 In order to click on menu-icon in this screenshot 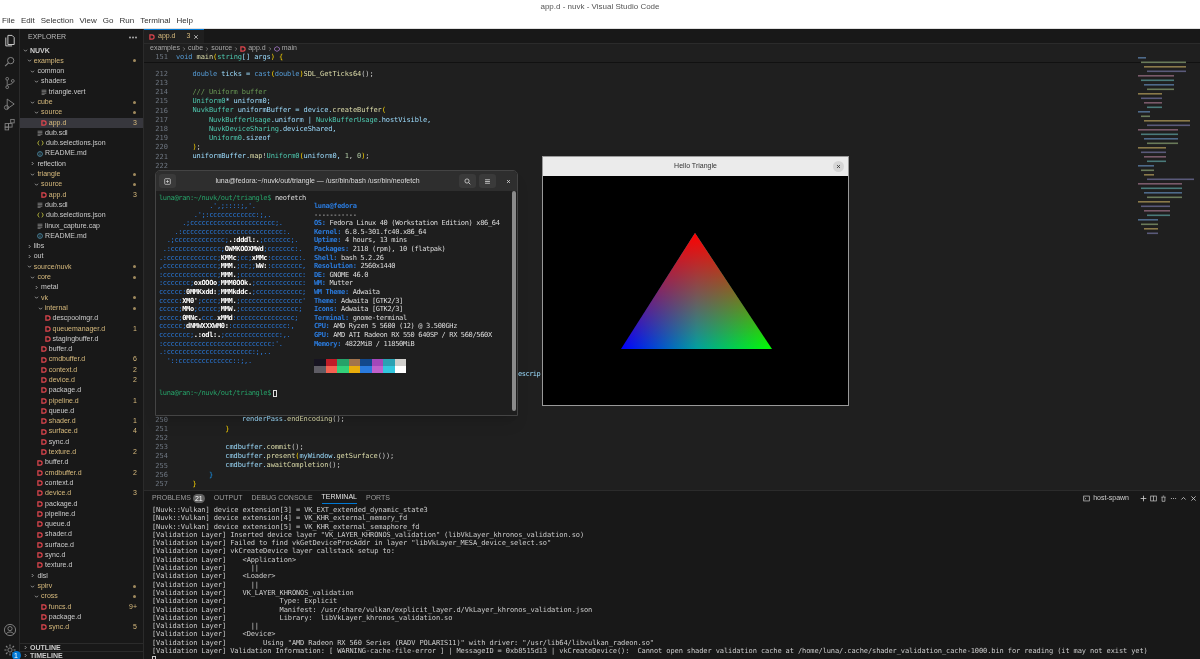, I will do `click(487, 181)`.